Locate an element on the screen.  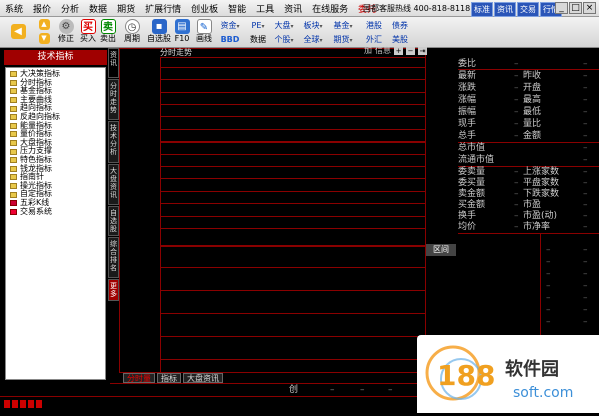
fix-button: ⚙ 修正 is located at coordinates (66, 32).